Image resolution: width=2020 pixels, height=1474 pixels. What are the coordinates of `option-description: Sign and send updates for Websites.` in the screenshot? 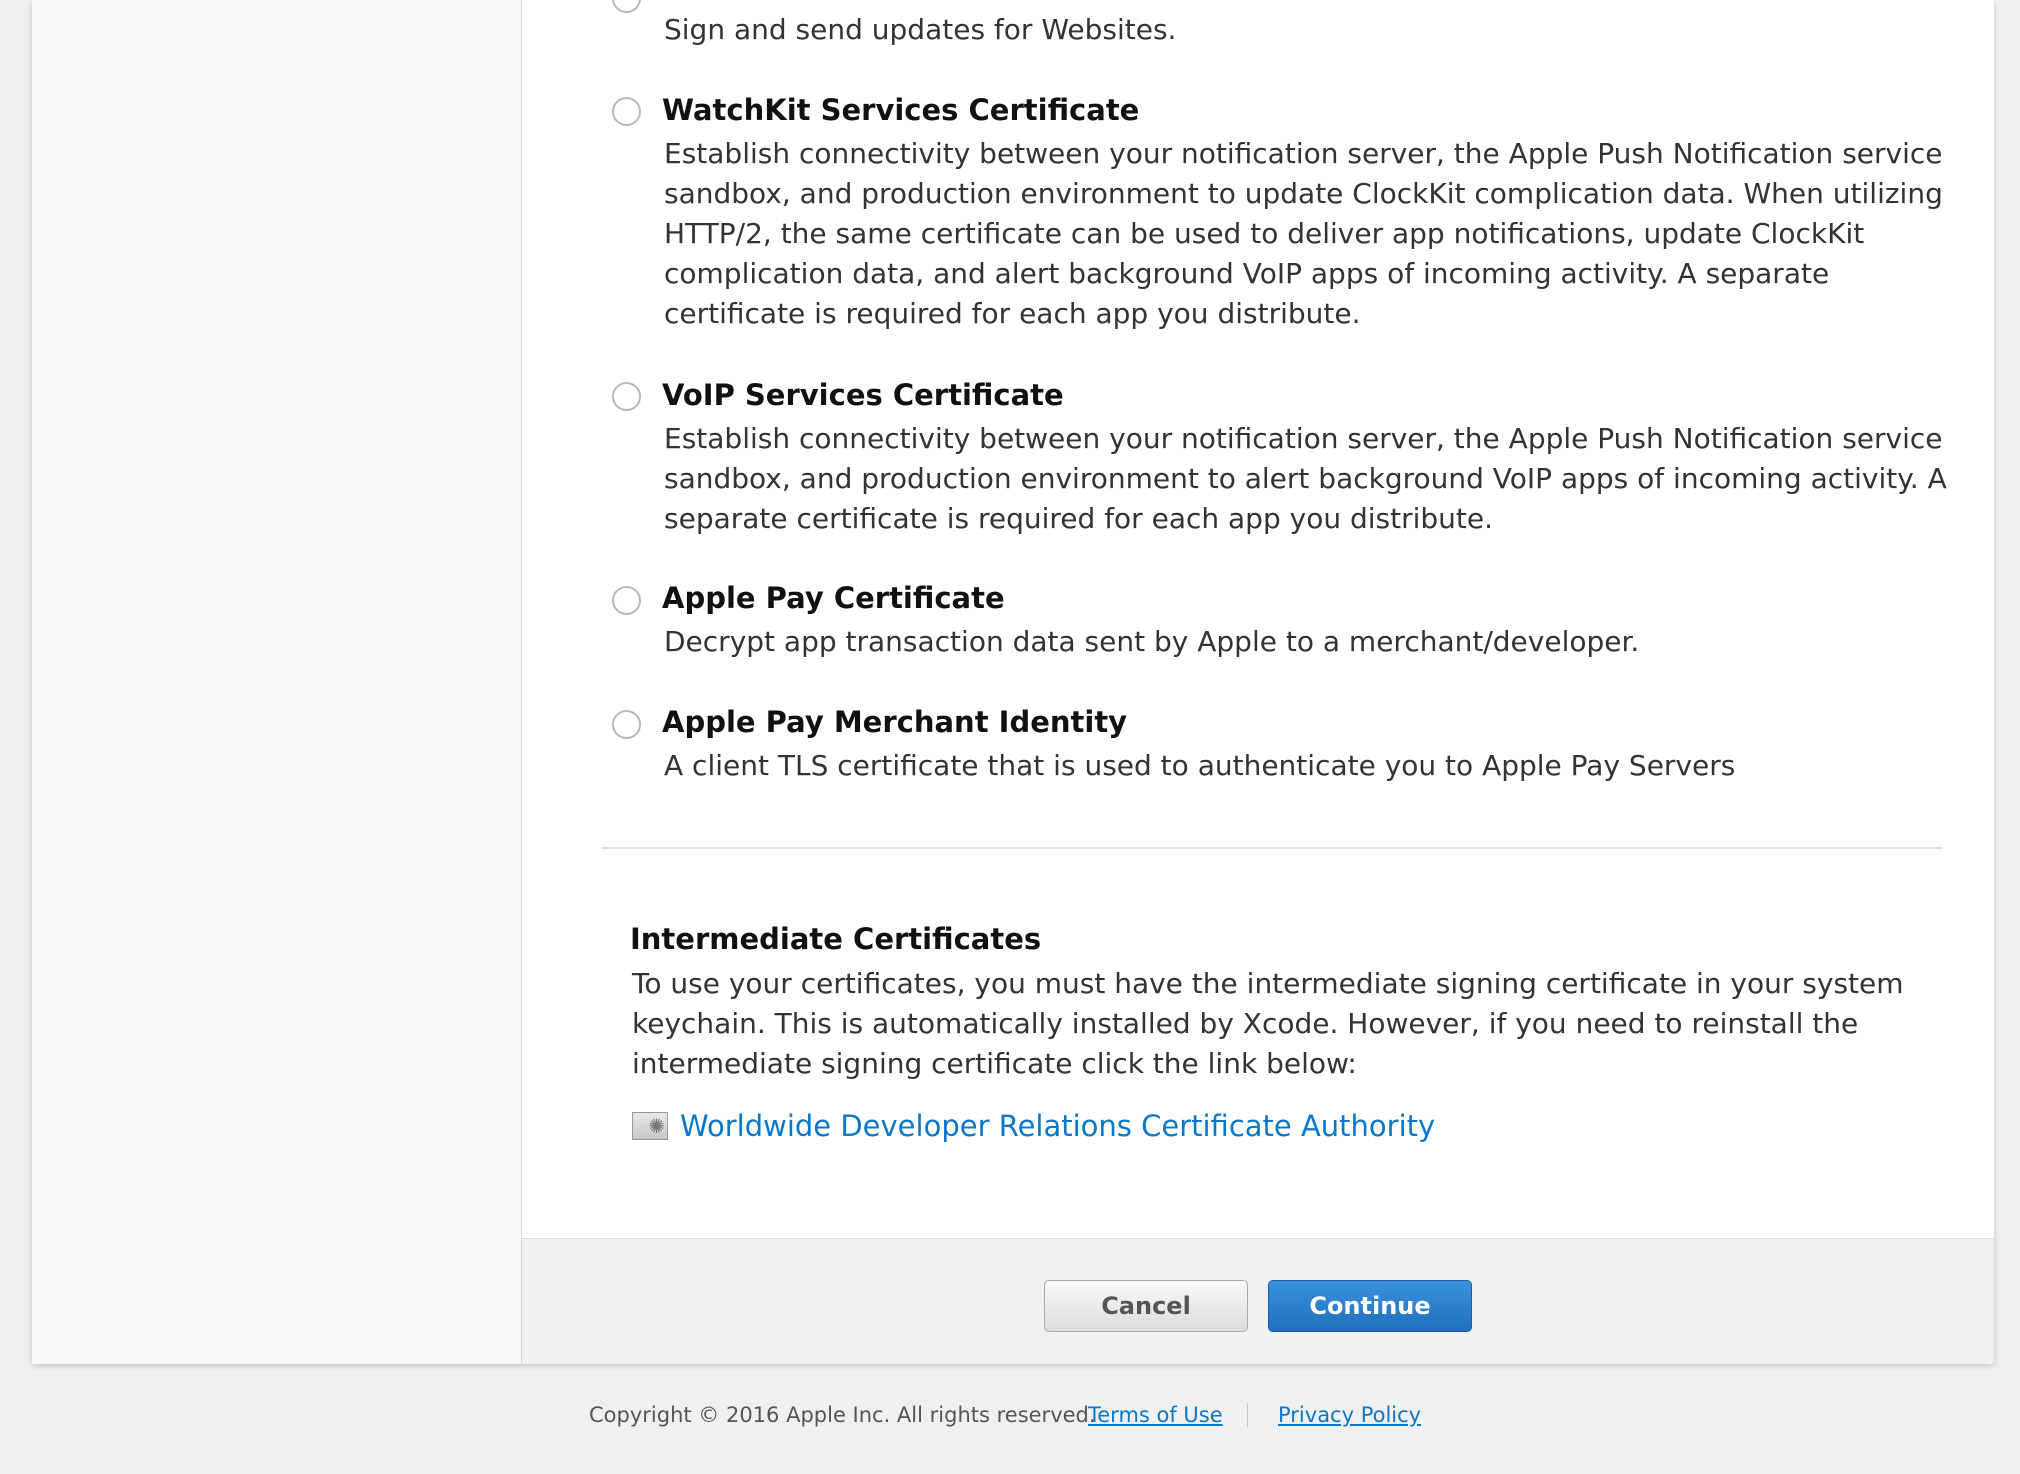 It's located at (920, 29).